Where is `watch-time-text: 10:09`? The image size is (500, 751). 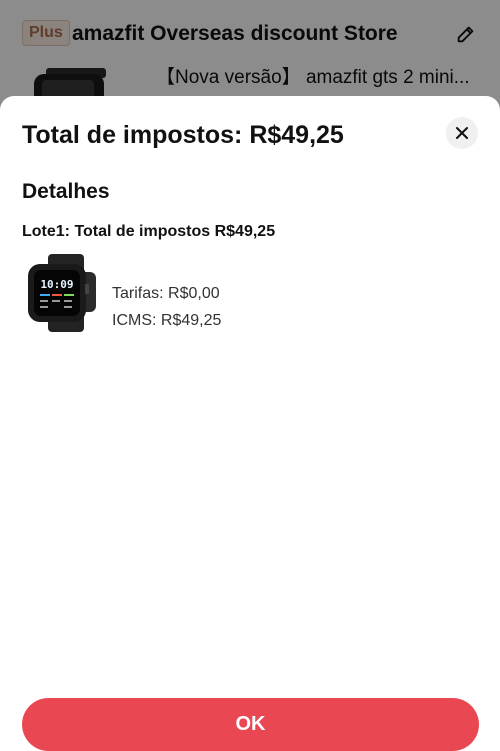
watch-time-text: 10:09 is located at coordinates (56, 284).